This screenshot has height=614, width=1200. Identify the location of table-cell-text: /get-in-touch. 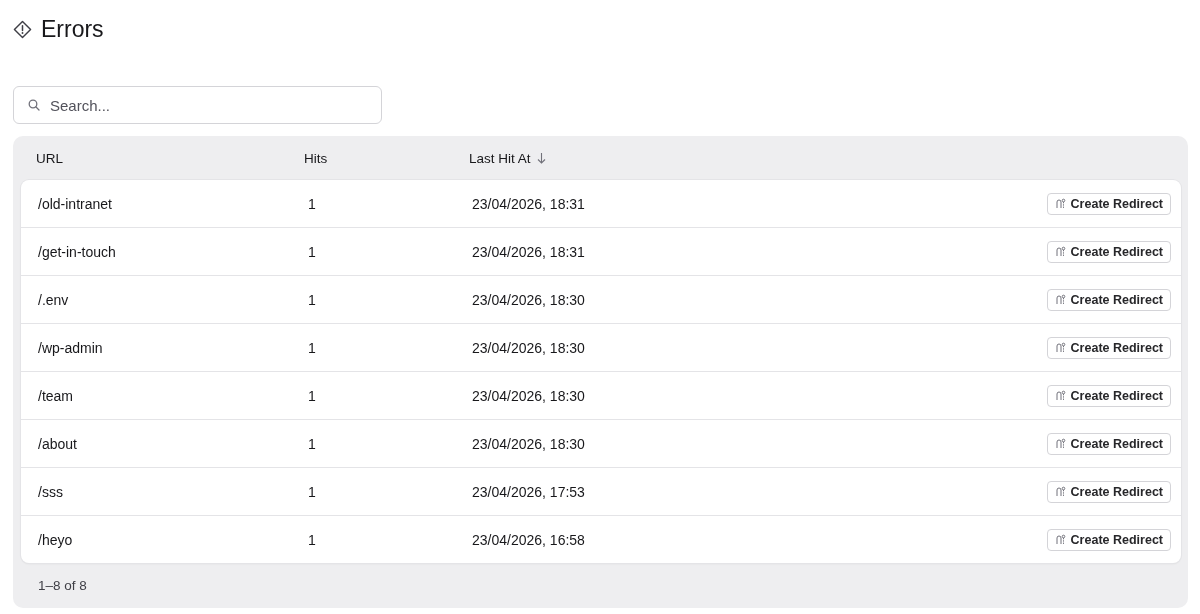
(77, 251).